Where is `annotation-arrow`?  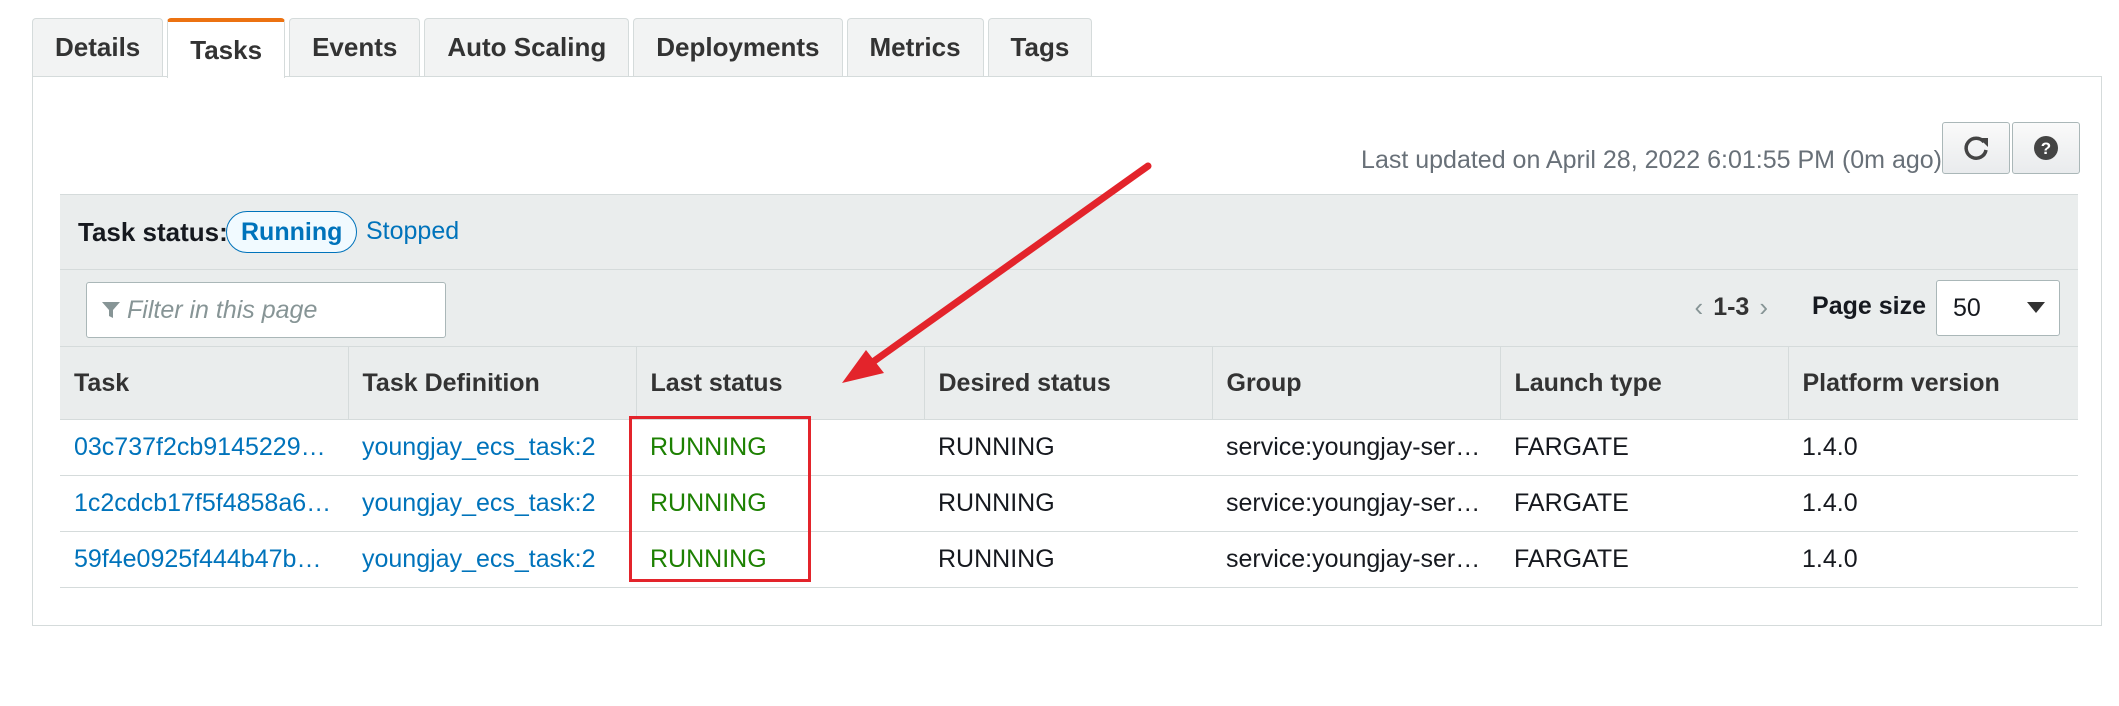 annotation-arrow is located at coordinates (997, 272).